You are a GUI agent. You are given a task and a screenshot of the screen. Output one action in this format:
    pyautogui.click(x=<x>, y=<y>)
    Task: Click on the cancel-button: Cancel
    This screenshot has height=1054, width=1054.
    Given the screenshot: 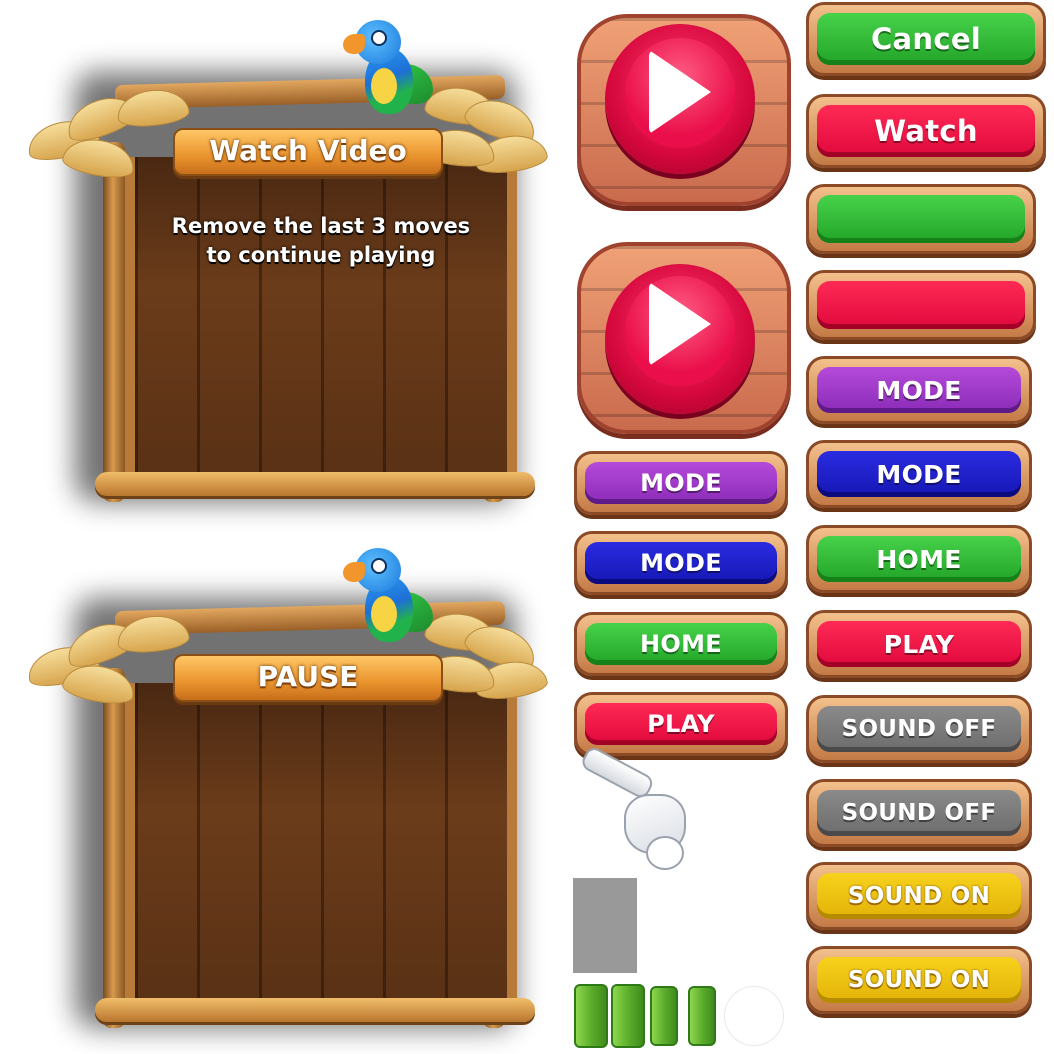 What is the action you would take?
    pyautogui.click(x=926, y=39)
    